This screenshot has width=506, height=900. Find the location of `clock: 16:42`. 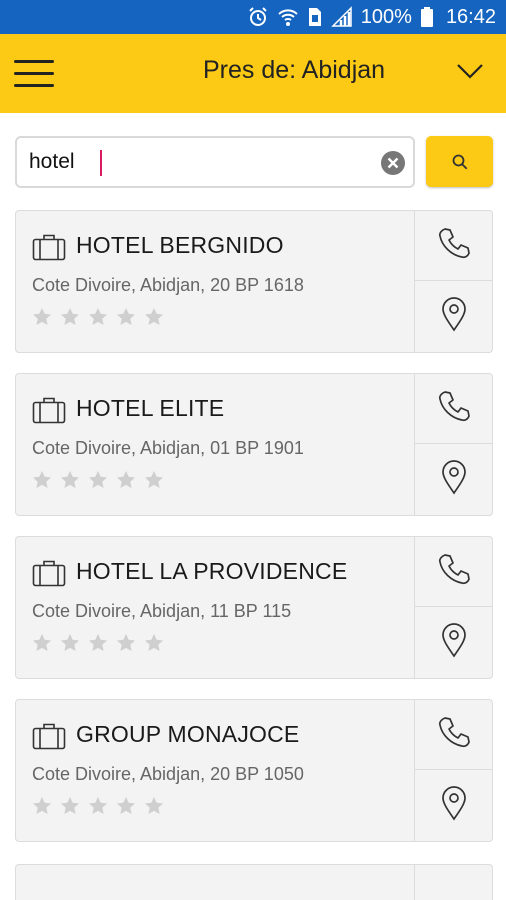

clock: 16:42 is located at coordinates (470, 16).